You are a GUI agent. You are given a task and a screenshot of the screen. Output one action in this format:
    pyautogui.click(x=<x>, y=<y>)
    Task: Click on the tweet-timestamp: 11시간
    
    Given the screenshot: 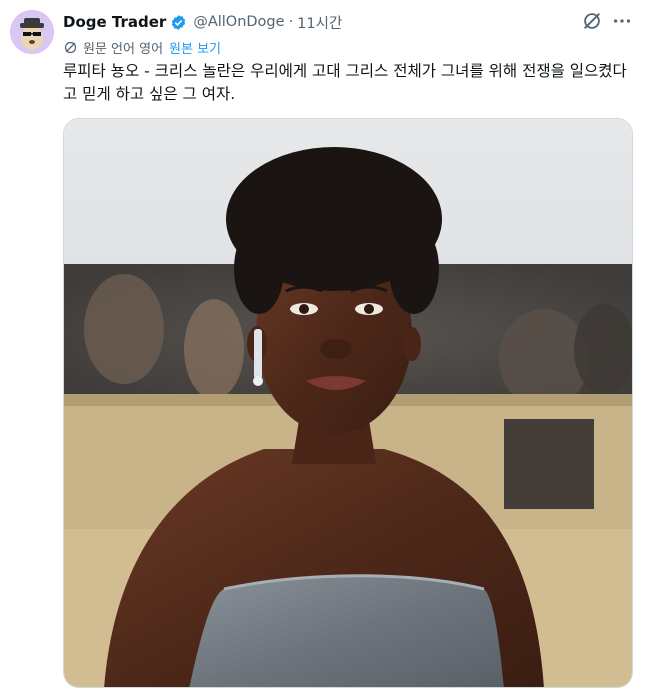 What is the action you would take?
    pyautogui.click(x=319, y=22)
    